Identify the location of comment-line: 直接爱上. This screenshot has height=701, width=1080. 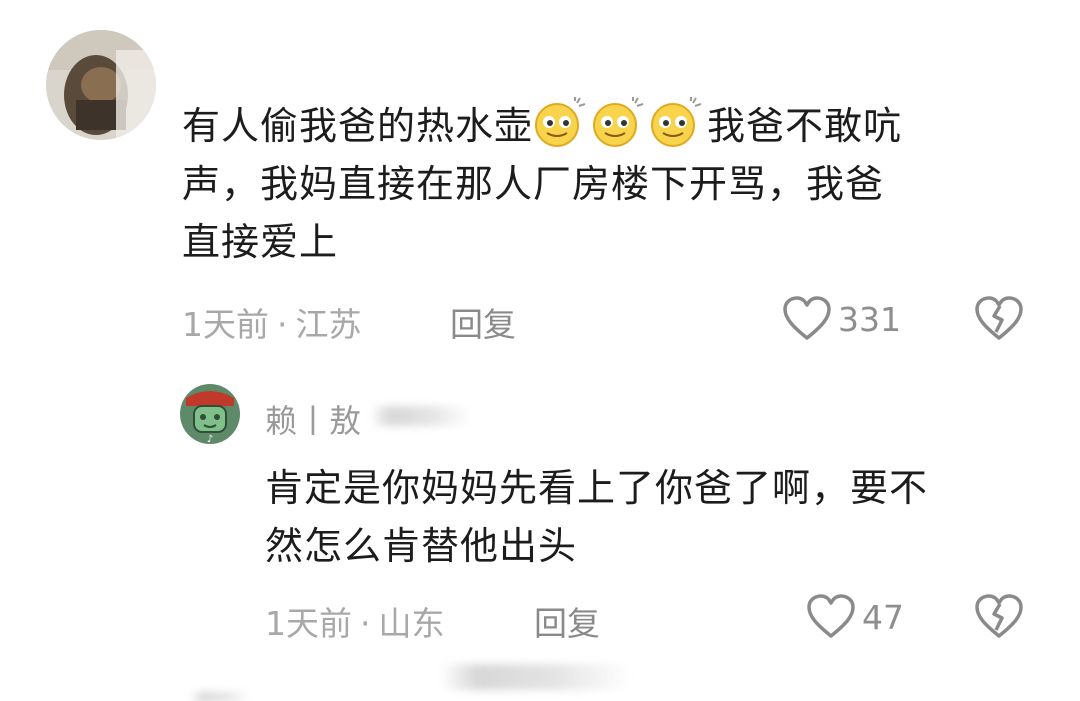
(260, 242).